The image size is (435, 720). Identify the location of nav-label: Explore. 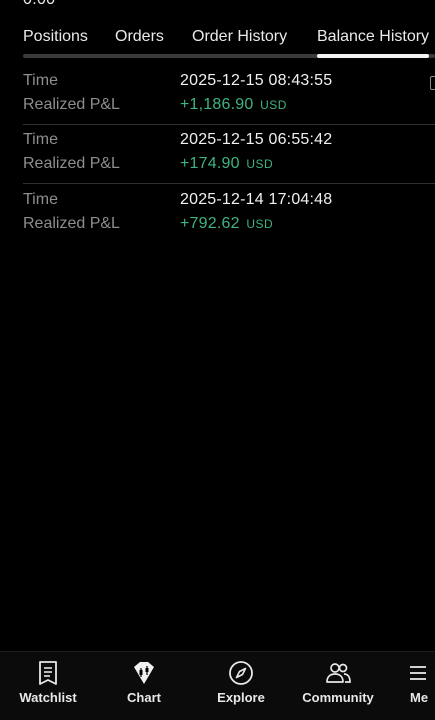
(241, 697).